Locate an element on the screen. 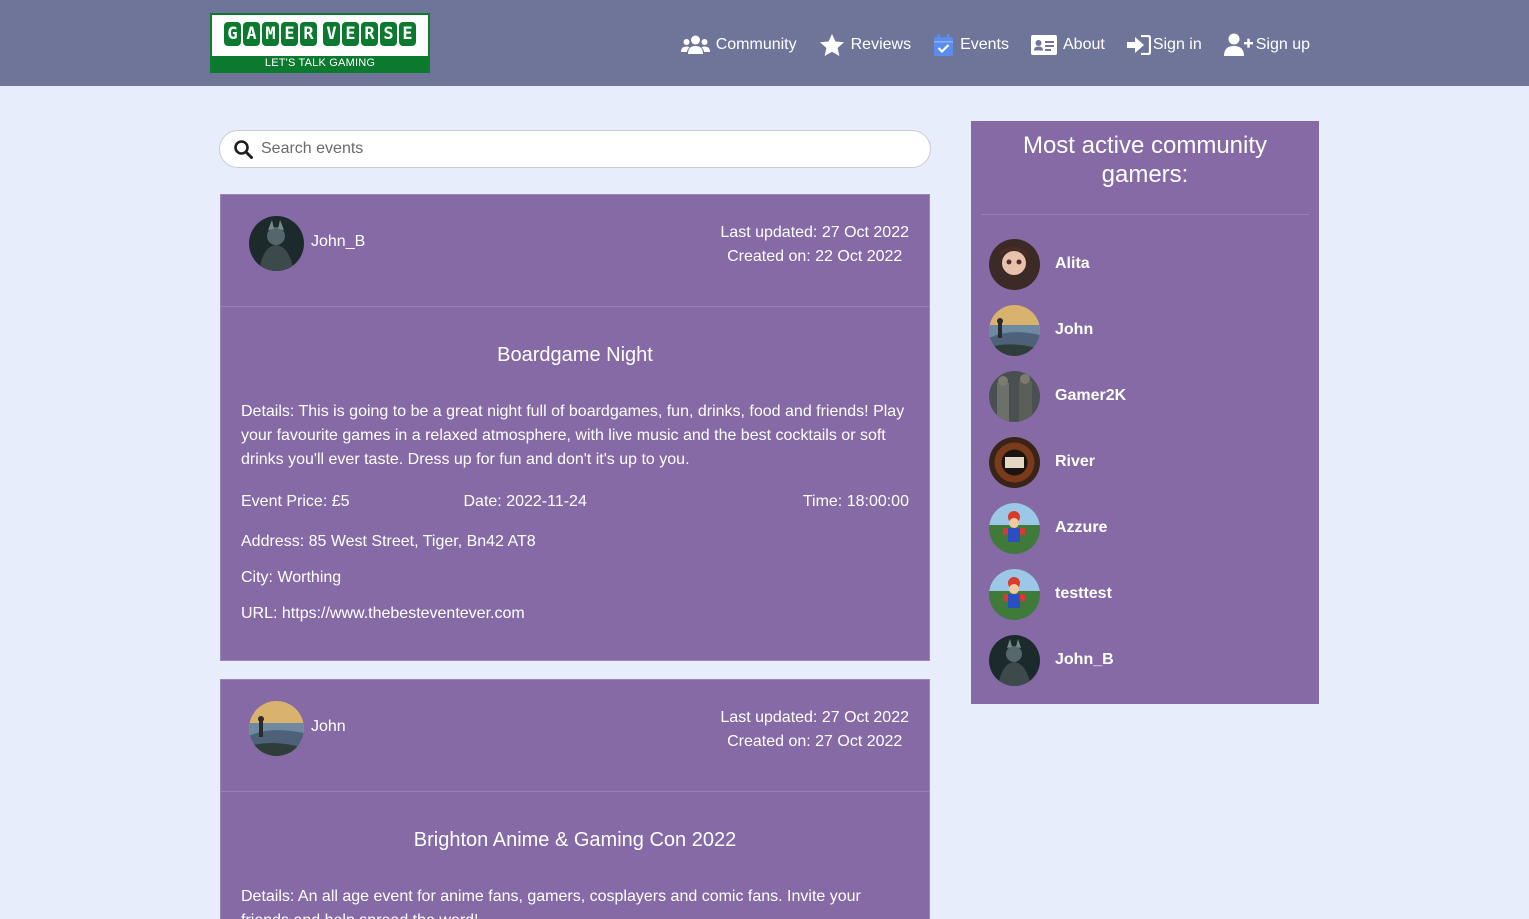  nav-events: Events is located at coordinates (971, 45).